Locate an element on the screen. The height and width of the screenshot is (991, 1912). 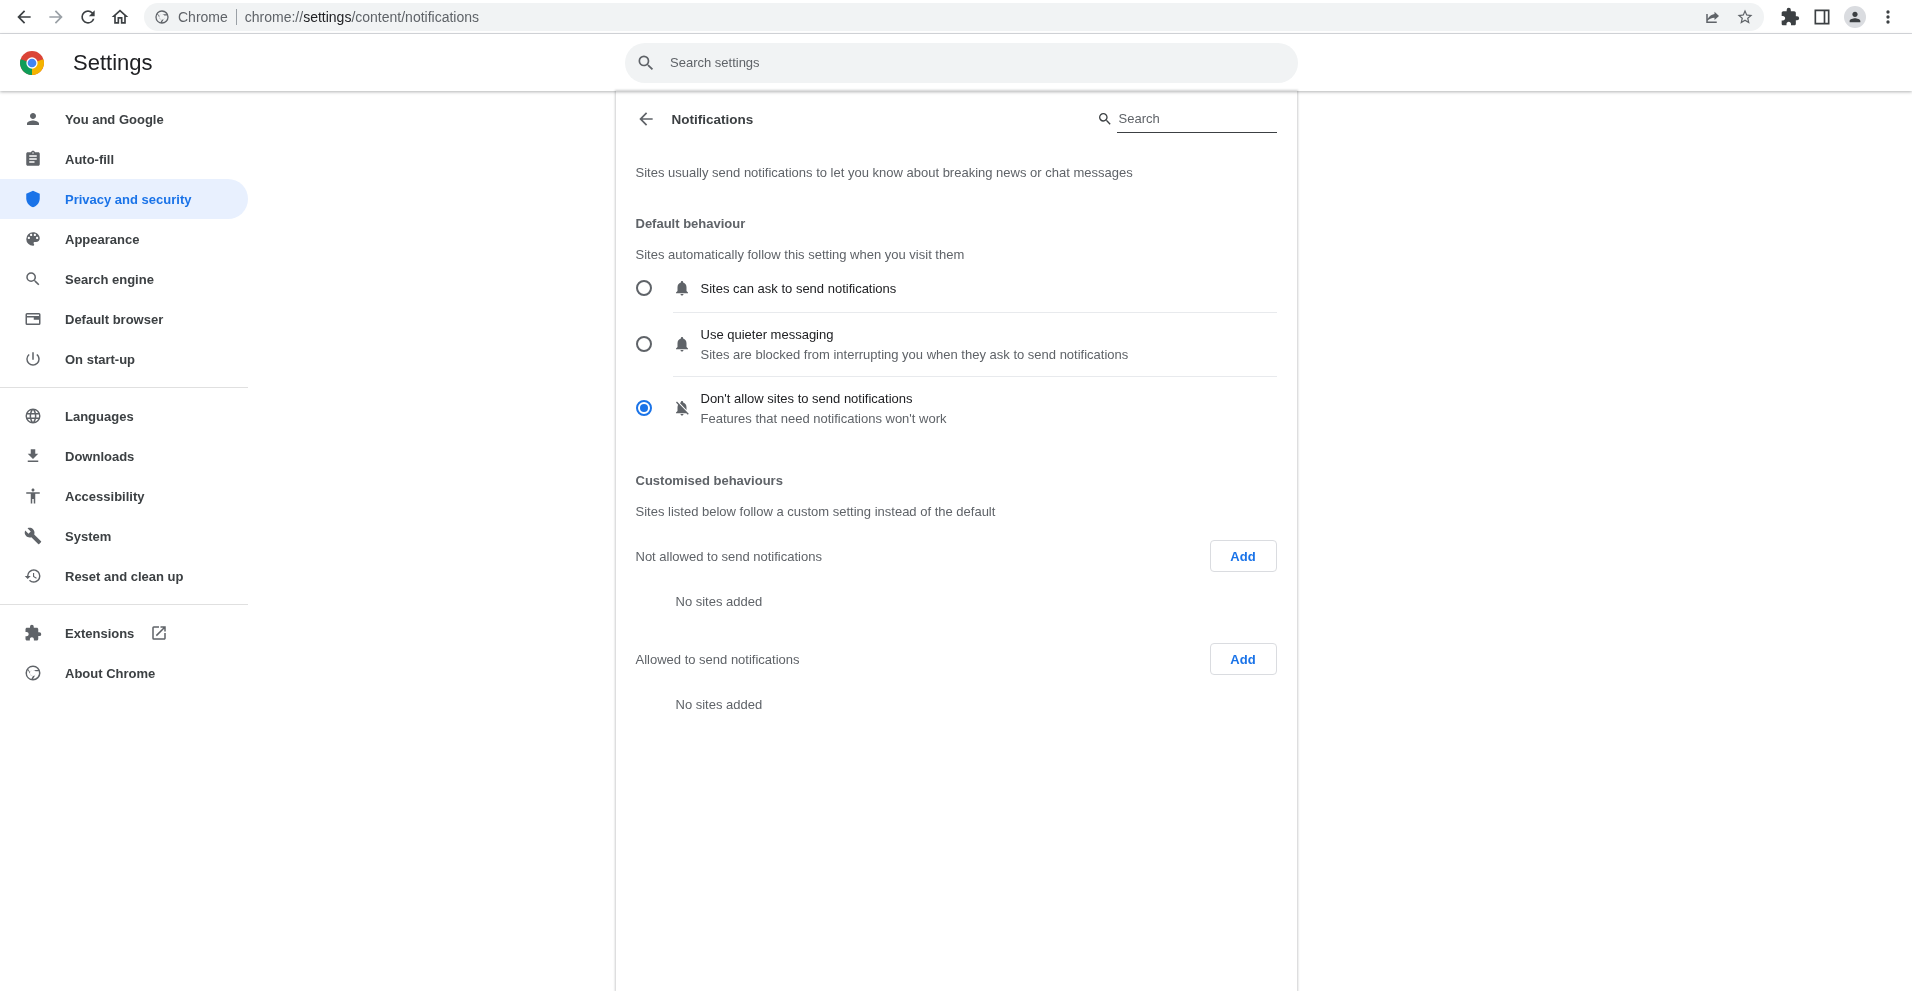
wrench-icon is located at coordinates (33, 536).